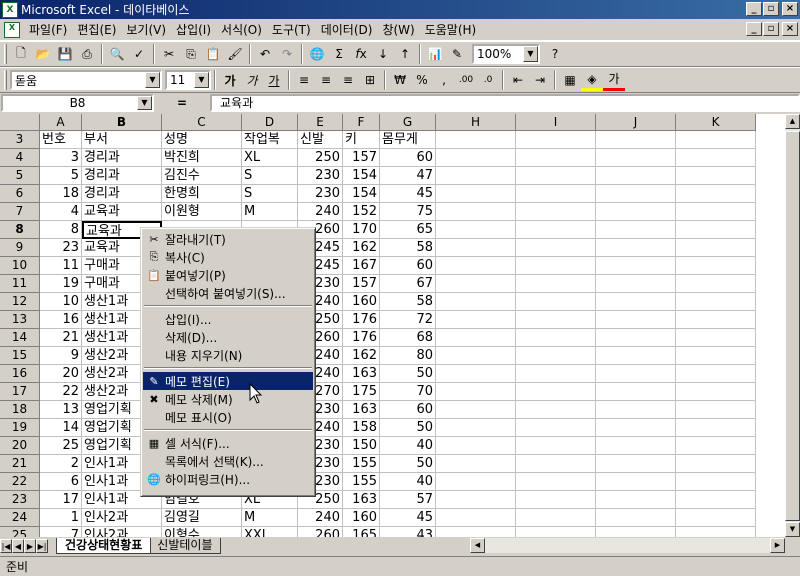  I want to click on cell-a11: 19, so click(61, 284).